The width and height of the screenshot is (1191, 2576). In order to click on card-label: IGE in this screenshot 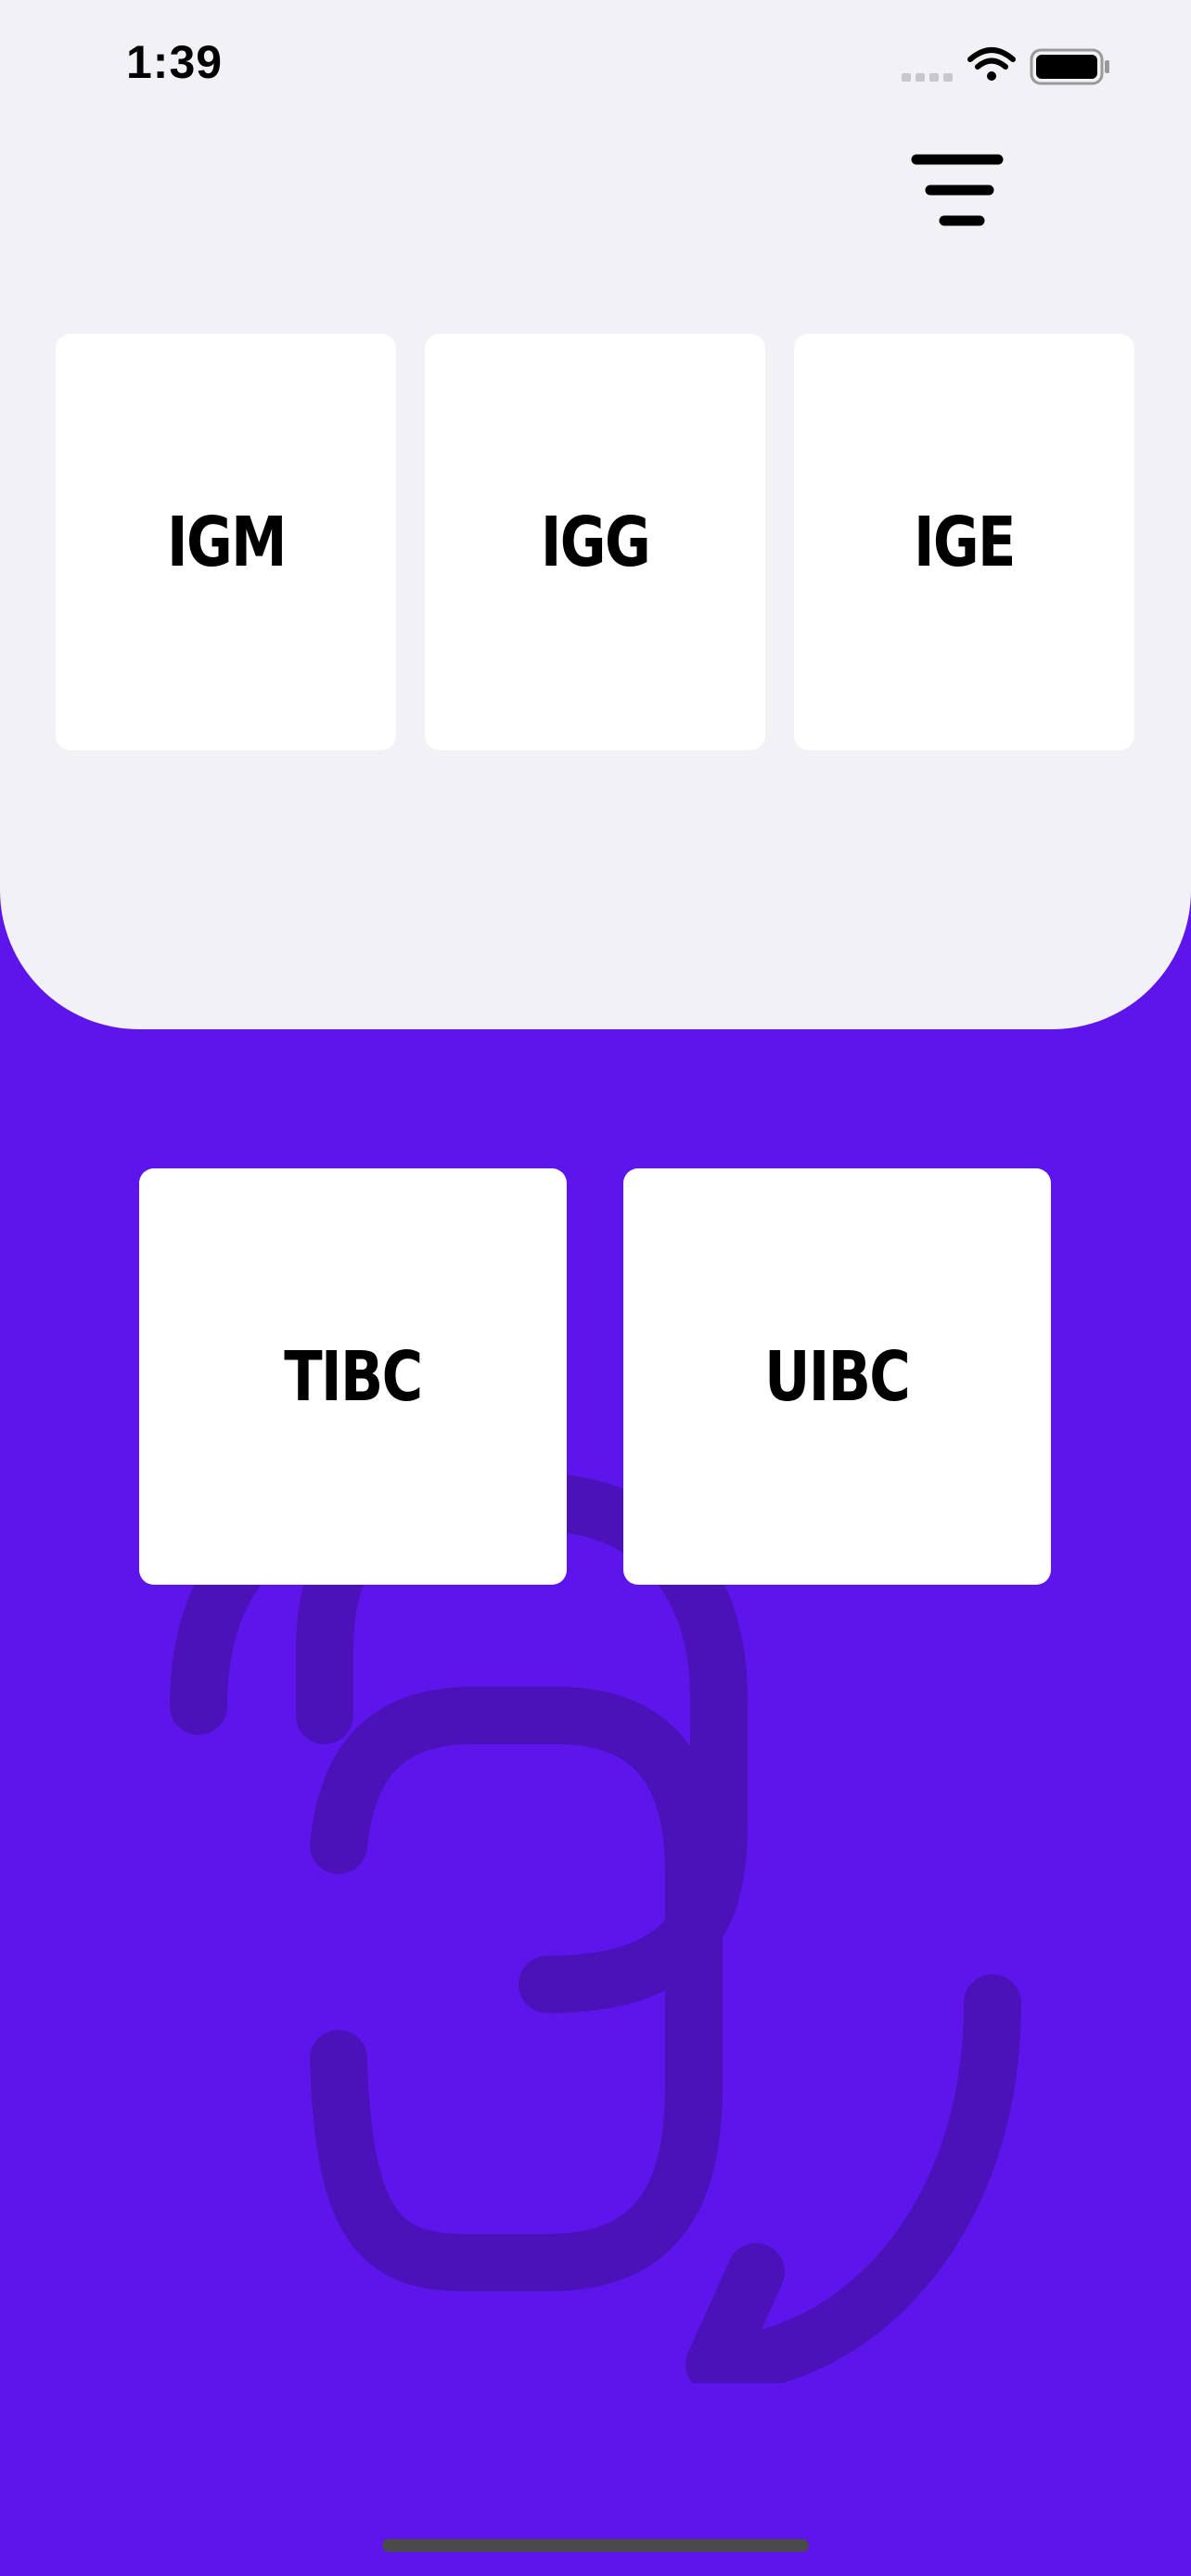, I will do `click(966, 542)`.